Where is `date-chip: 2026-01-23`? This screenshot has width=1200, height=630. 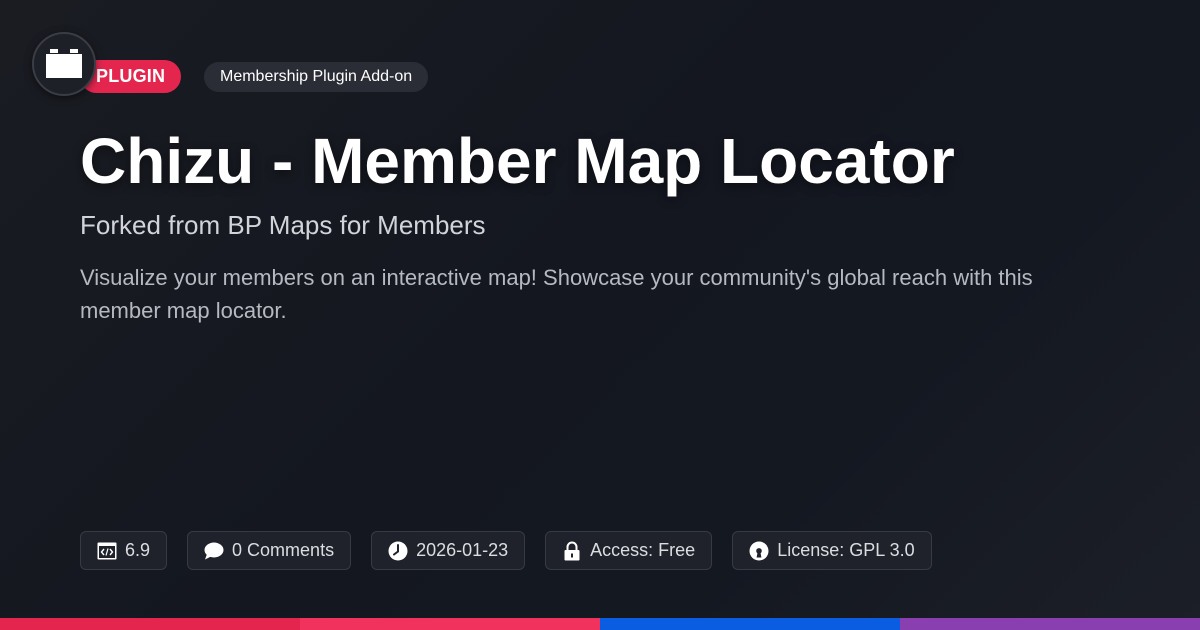
date-chip: 2026-01-23 is located at coordinates (448, 550).